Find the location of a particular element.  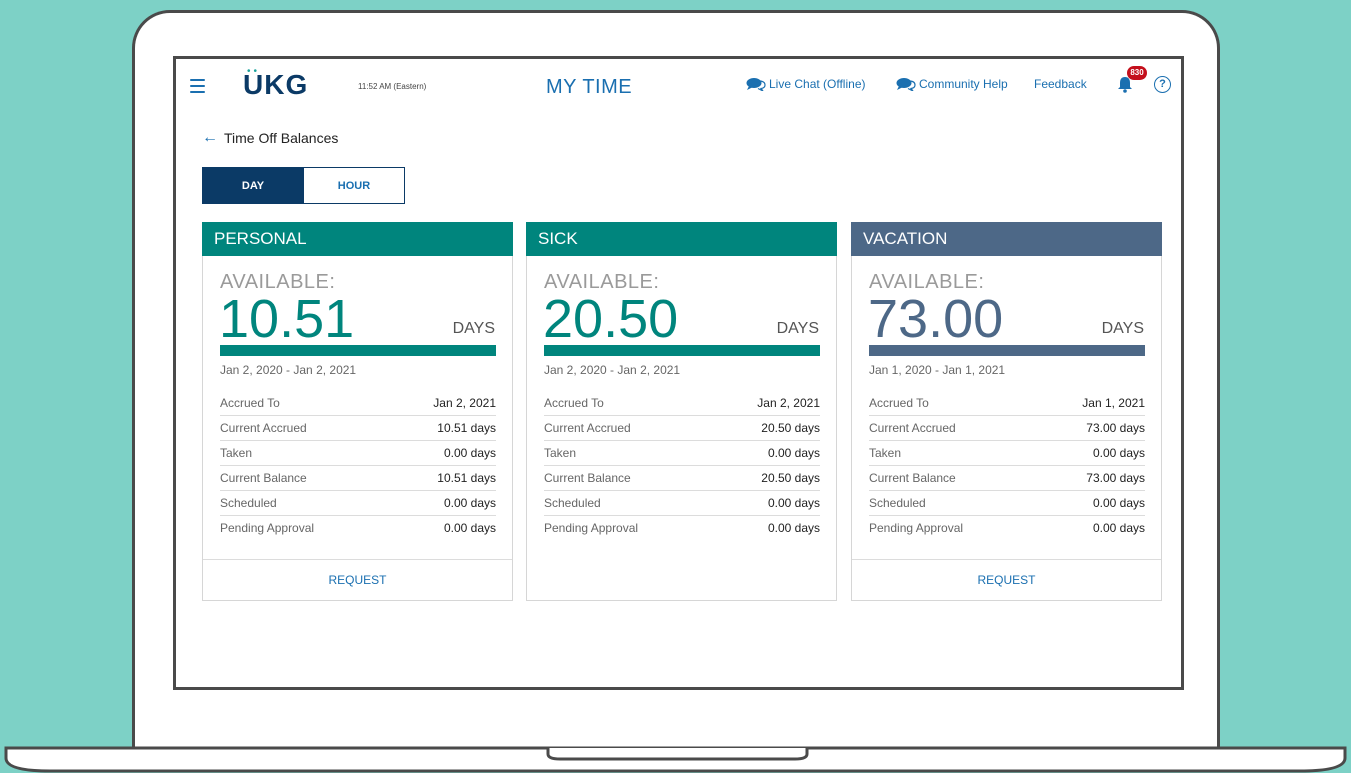

card-title: PERSONAL is located at coordinates (357, 239).